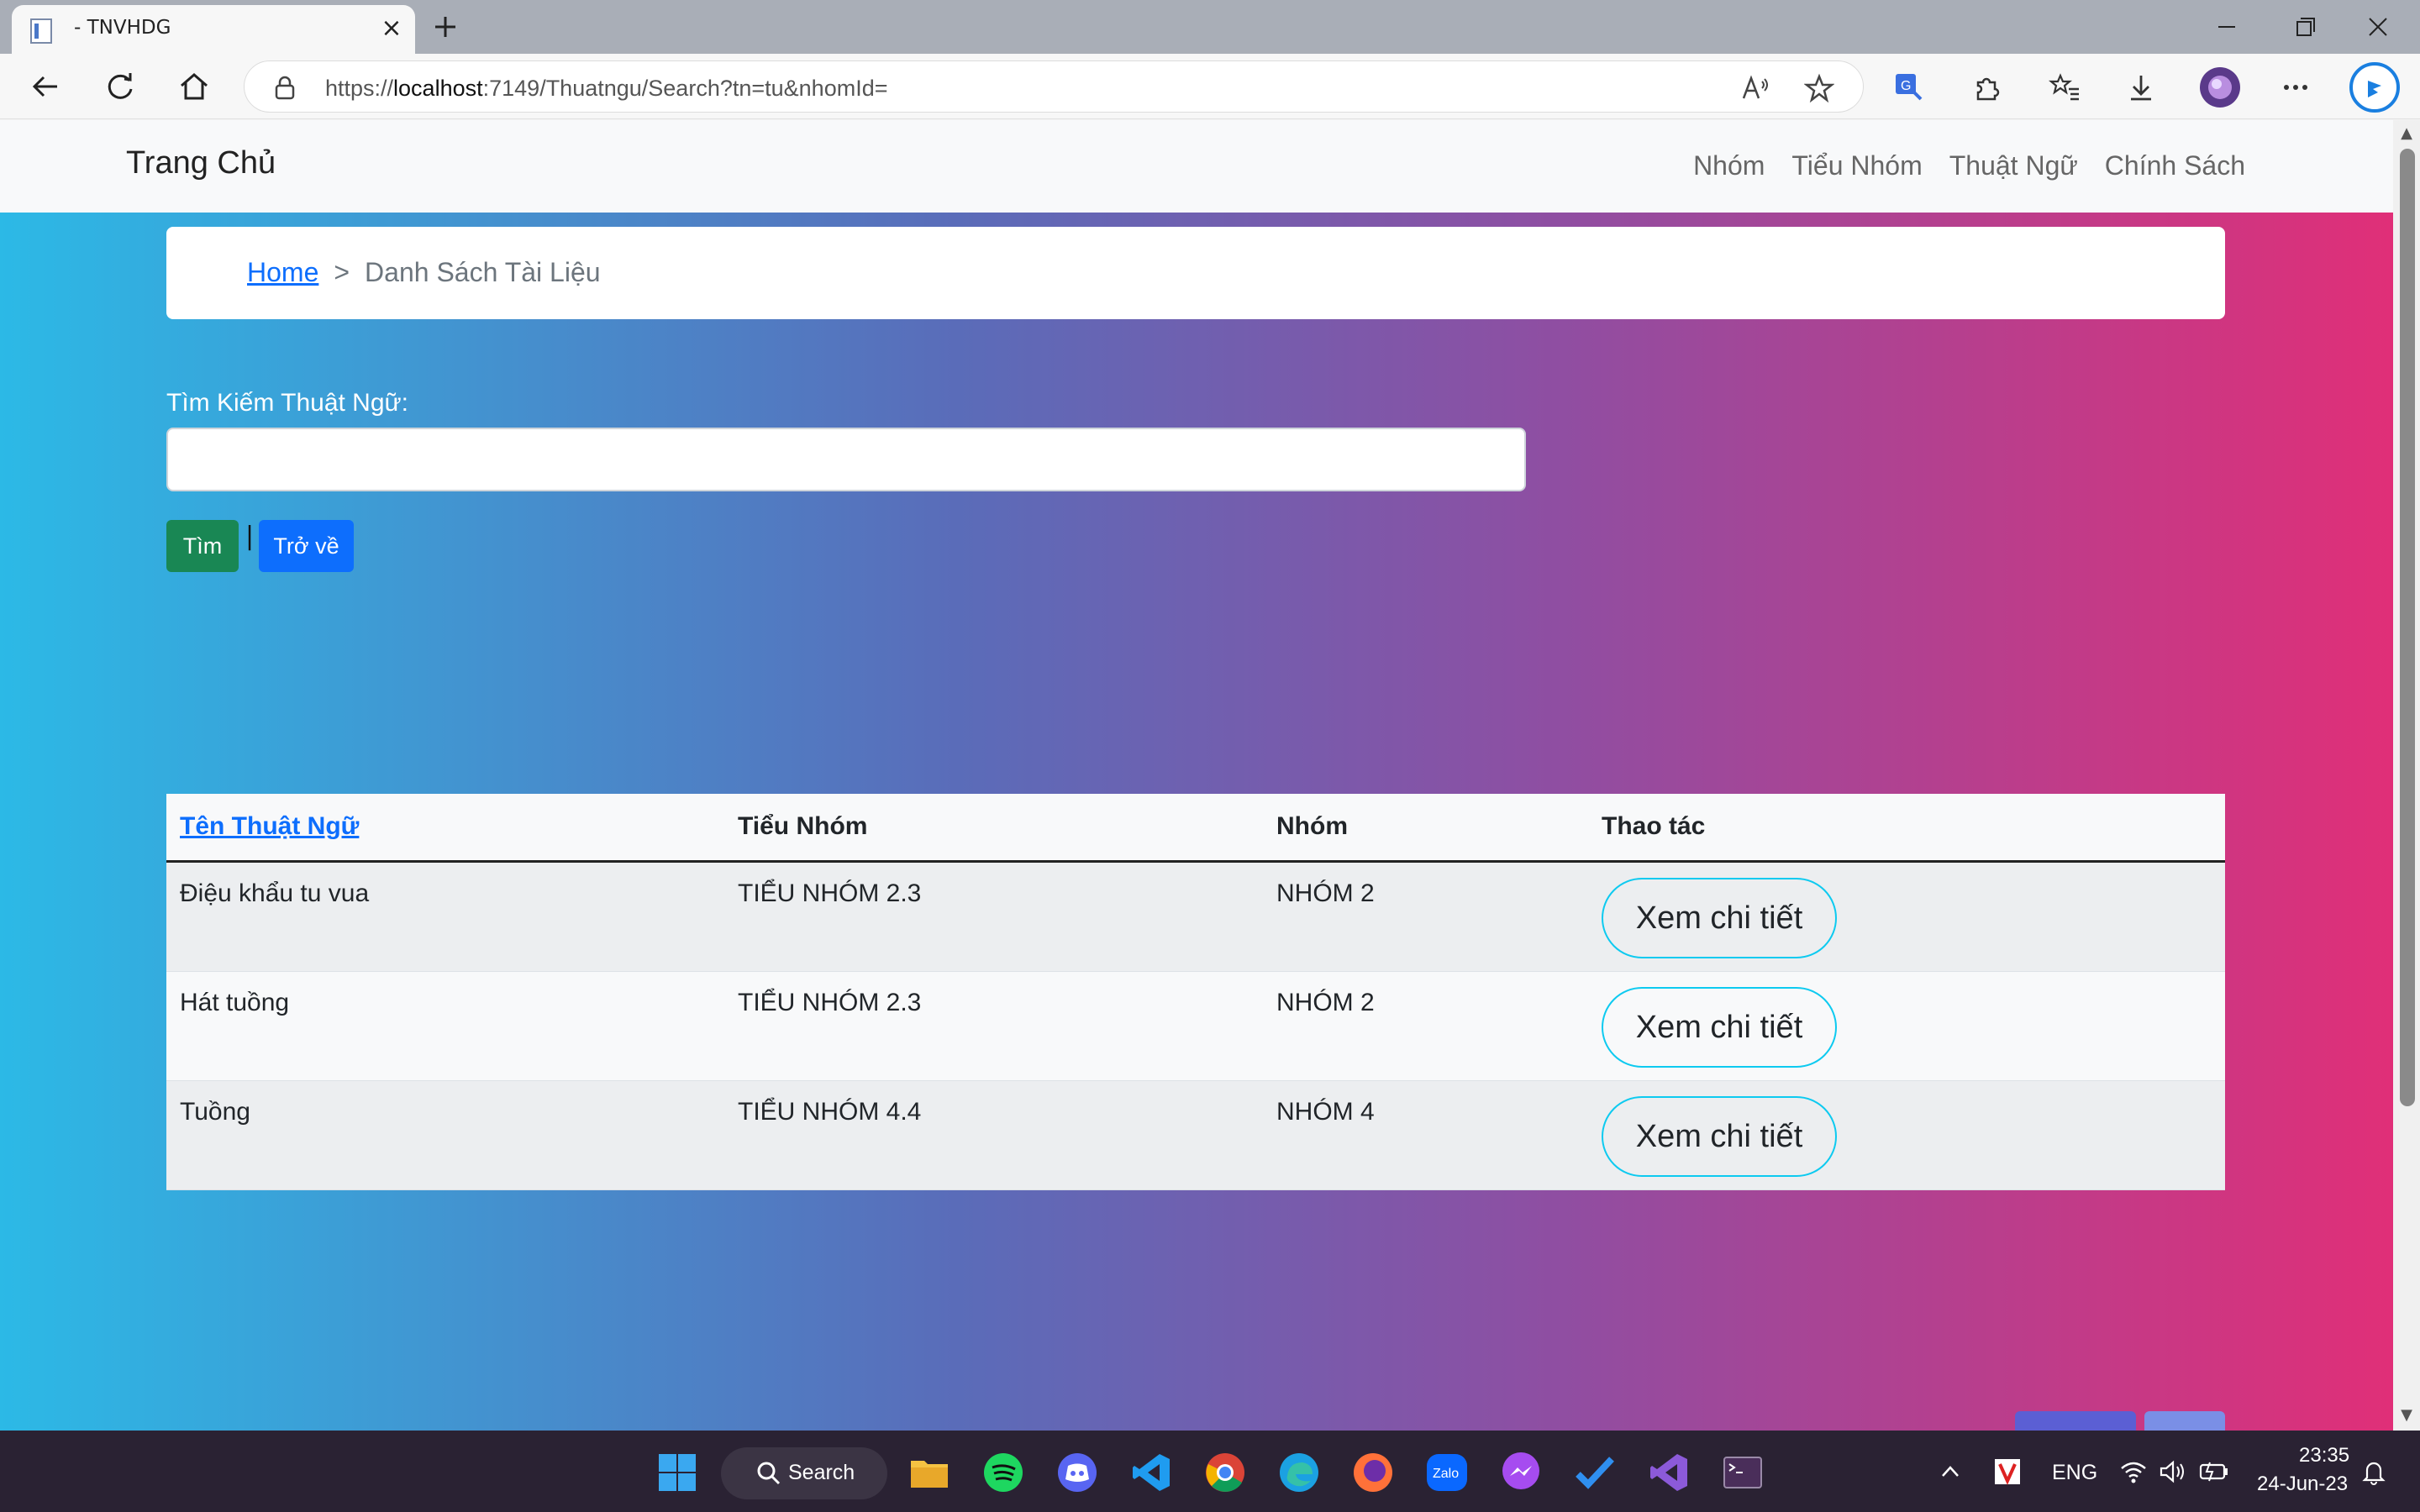 This screenshot has height=1512, width=2420. Describe the element at coordinates (2172, 1471) in the screenshot. I see `volume-icon` at that location.